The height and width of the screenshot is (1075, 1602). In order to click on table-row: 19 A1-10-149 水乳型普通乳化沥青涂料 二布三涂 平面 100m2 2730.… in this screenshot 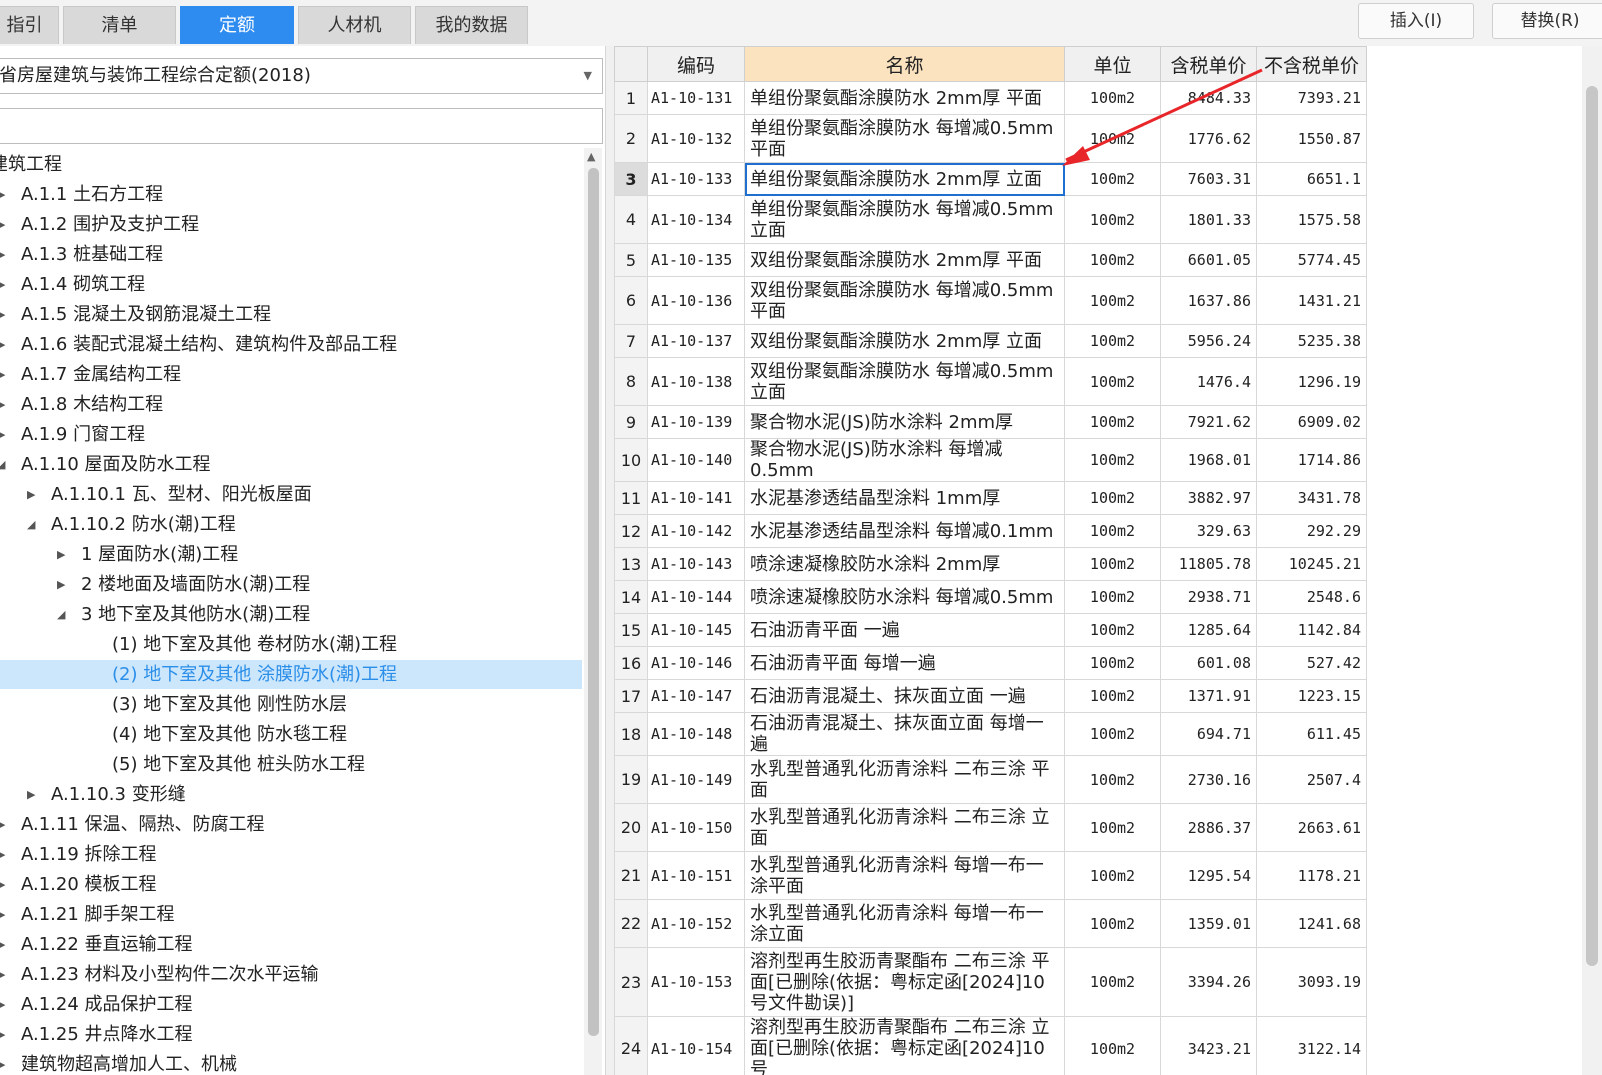, I will do `click(990, 779)`.